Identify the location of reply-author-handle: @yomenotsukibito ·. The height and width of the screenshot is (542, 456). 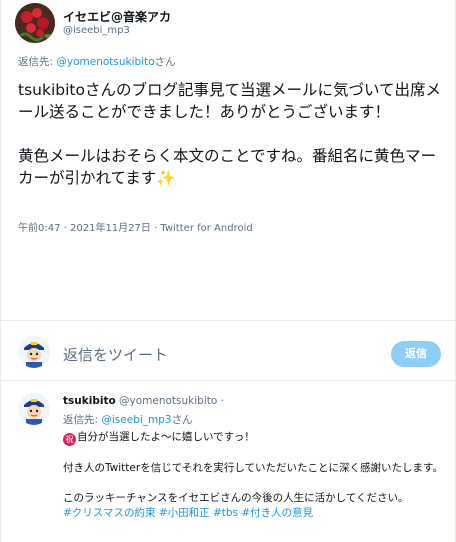
(171, 401).